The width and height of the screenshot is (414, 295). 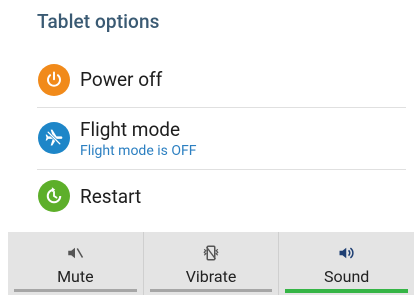 I want to click on mute-label: Mute, so click(x=75, y=276).